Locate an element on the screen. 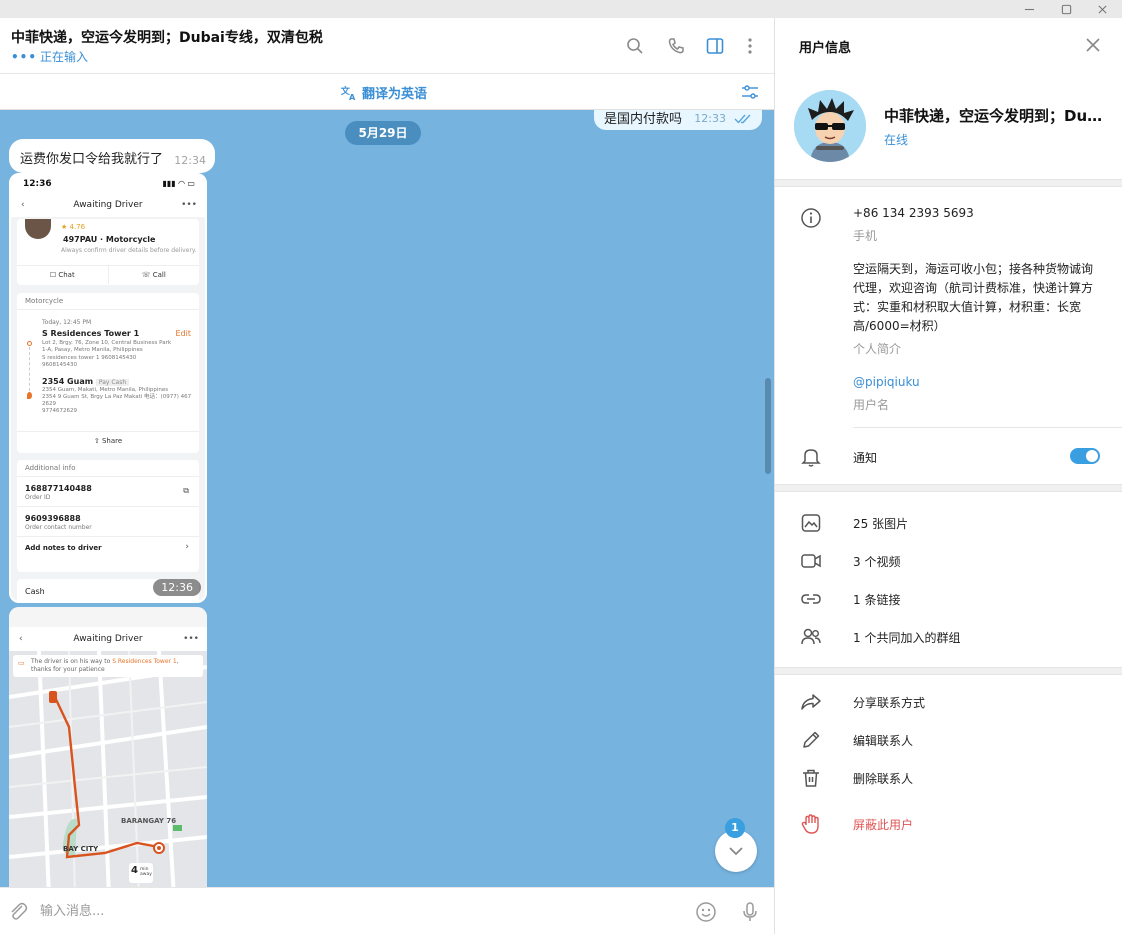 Image resolution: width=1122 pixels, height=934 pixels. microphone-icon is located at coordinates (750, 912).